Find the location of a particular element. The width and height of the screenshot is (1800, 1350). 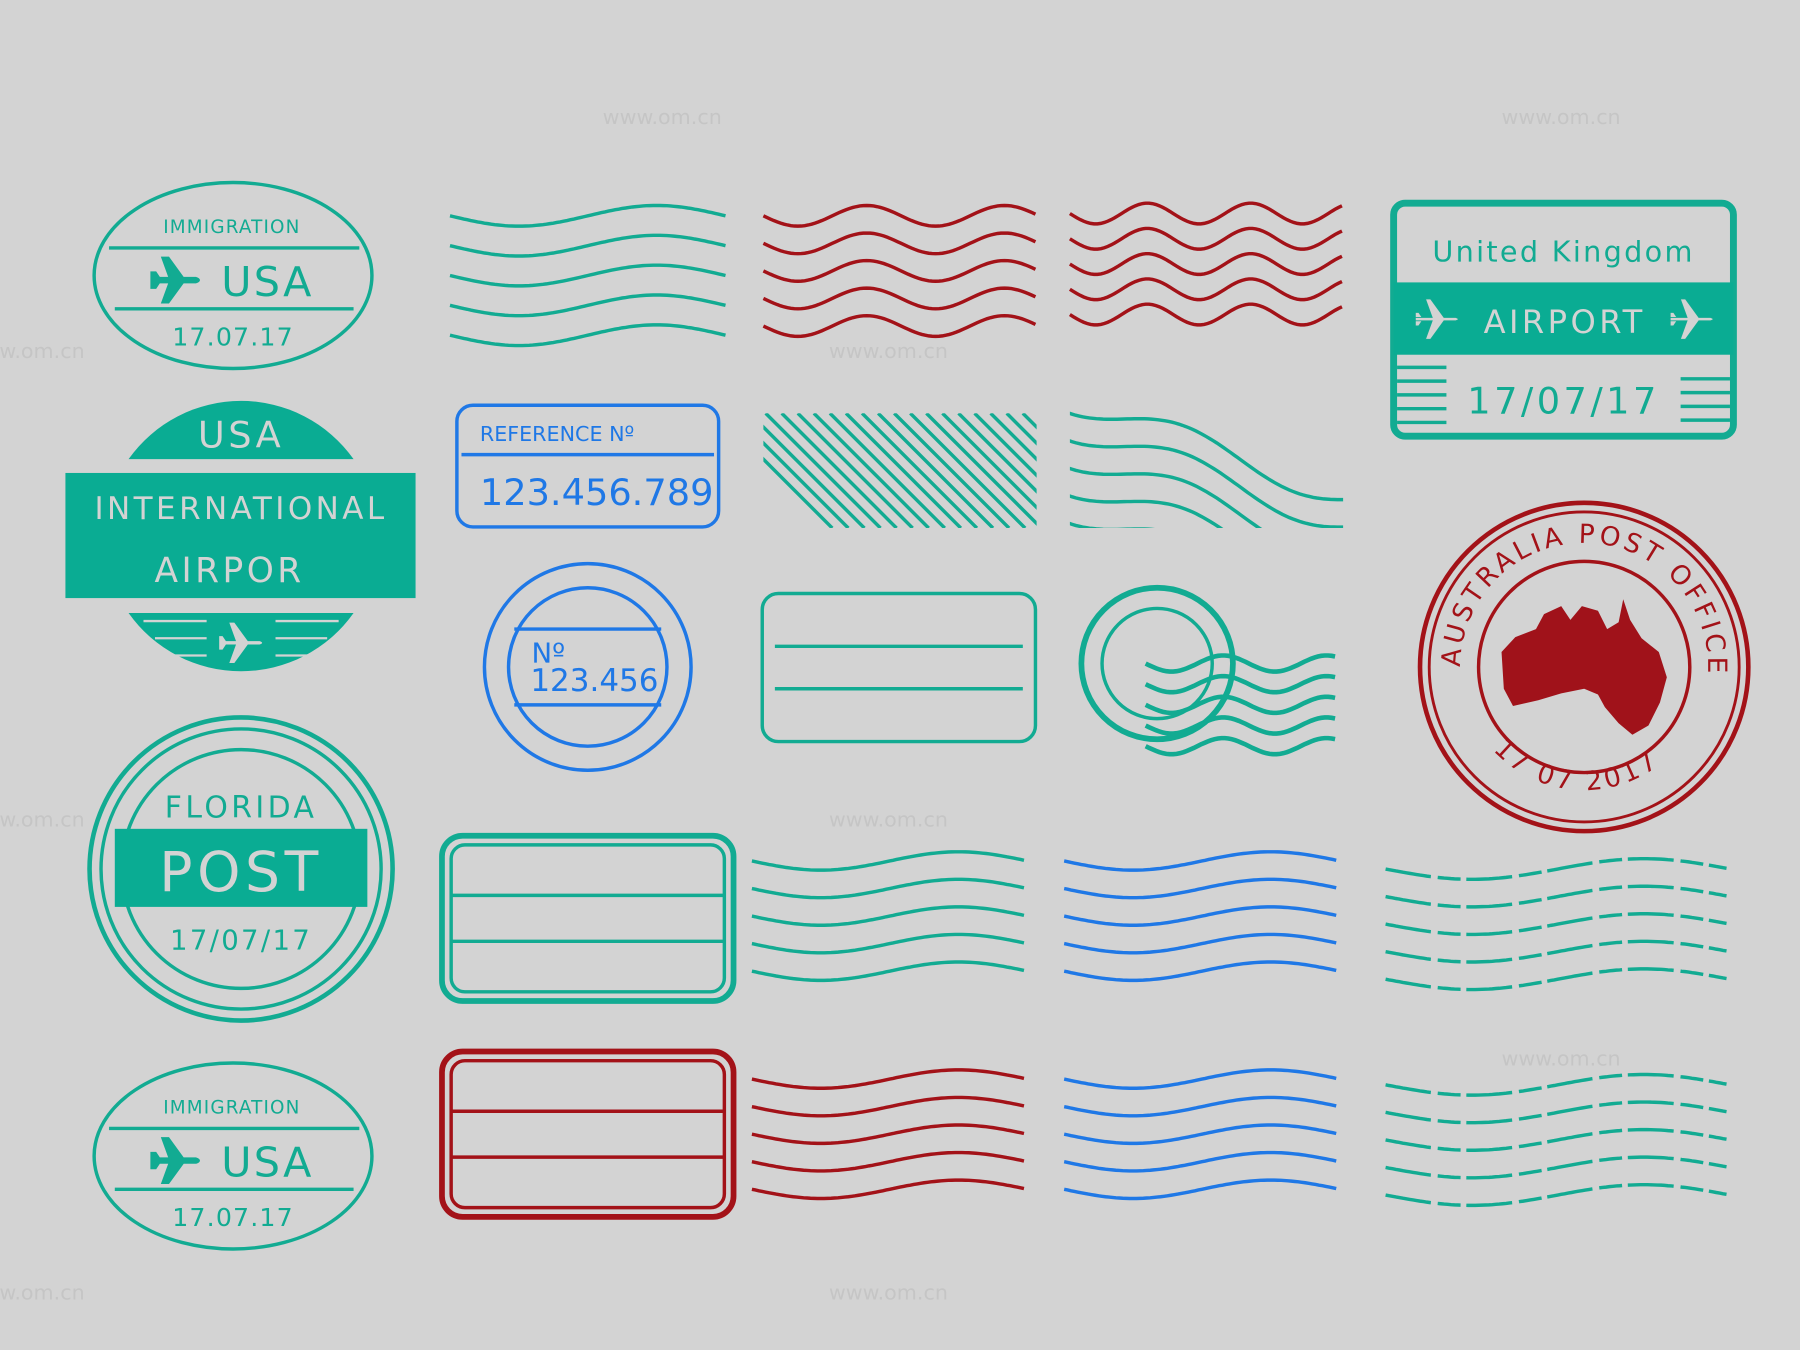

teal-double-box is located at coordinates (588, 918).